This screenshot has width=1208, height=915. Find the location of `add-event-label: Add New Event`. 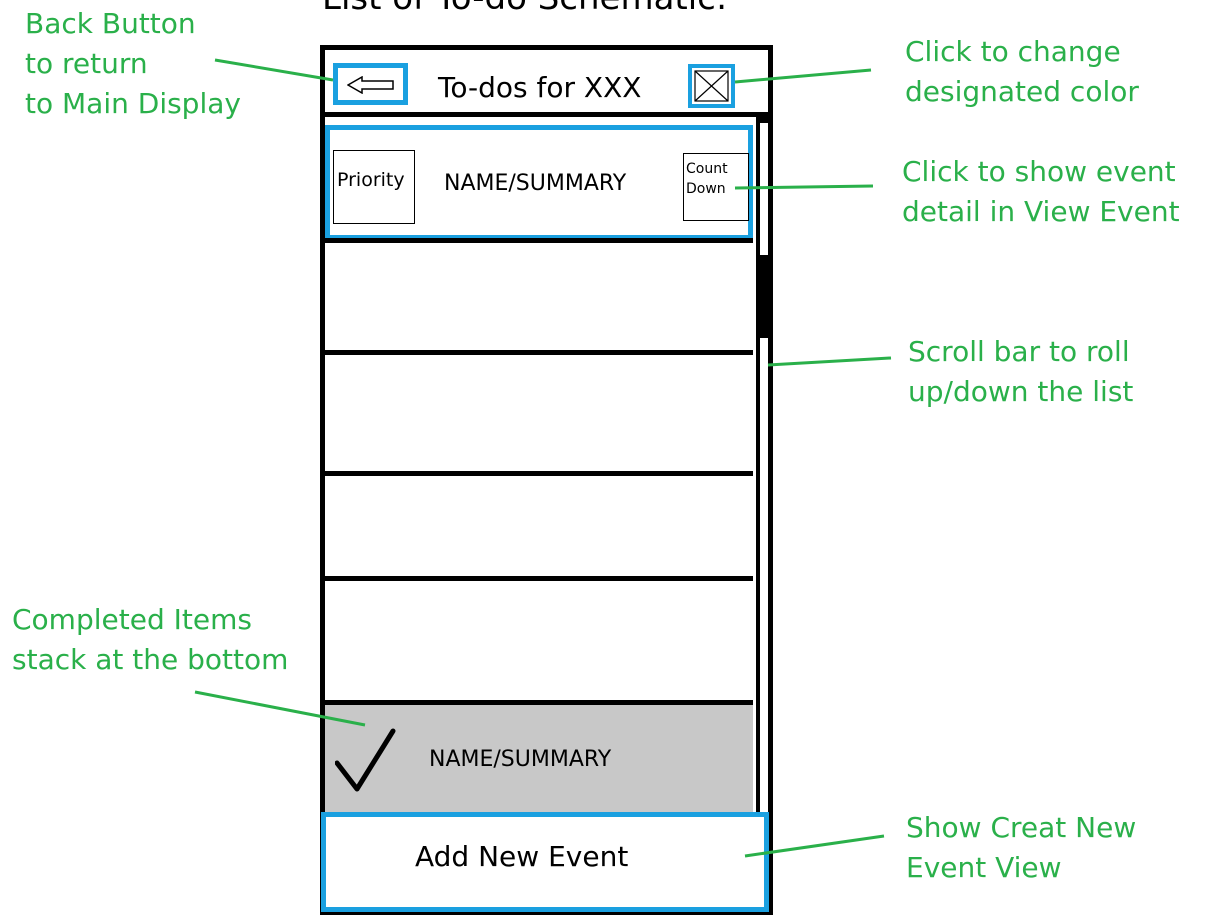

add-event-label: Add New Event is located at coordinates (522, 856).